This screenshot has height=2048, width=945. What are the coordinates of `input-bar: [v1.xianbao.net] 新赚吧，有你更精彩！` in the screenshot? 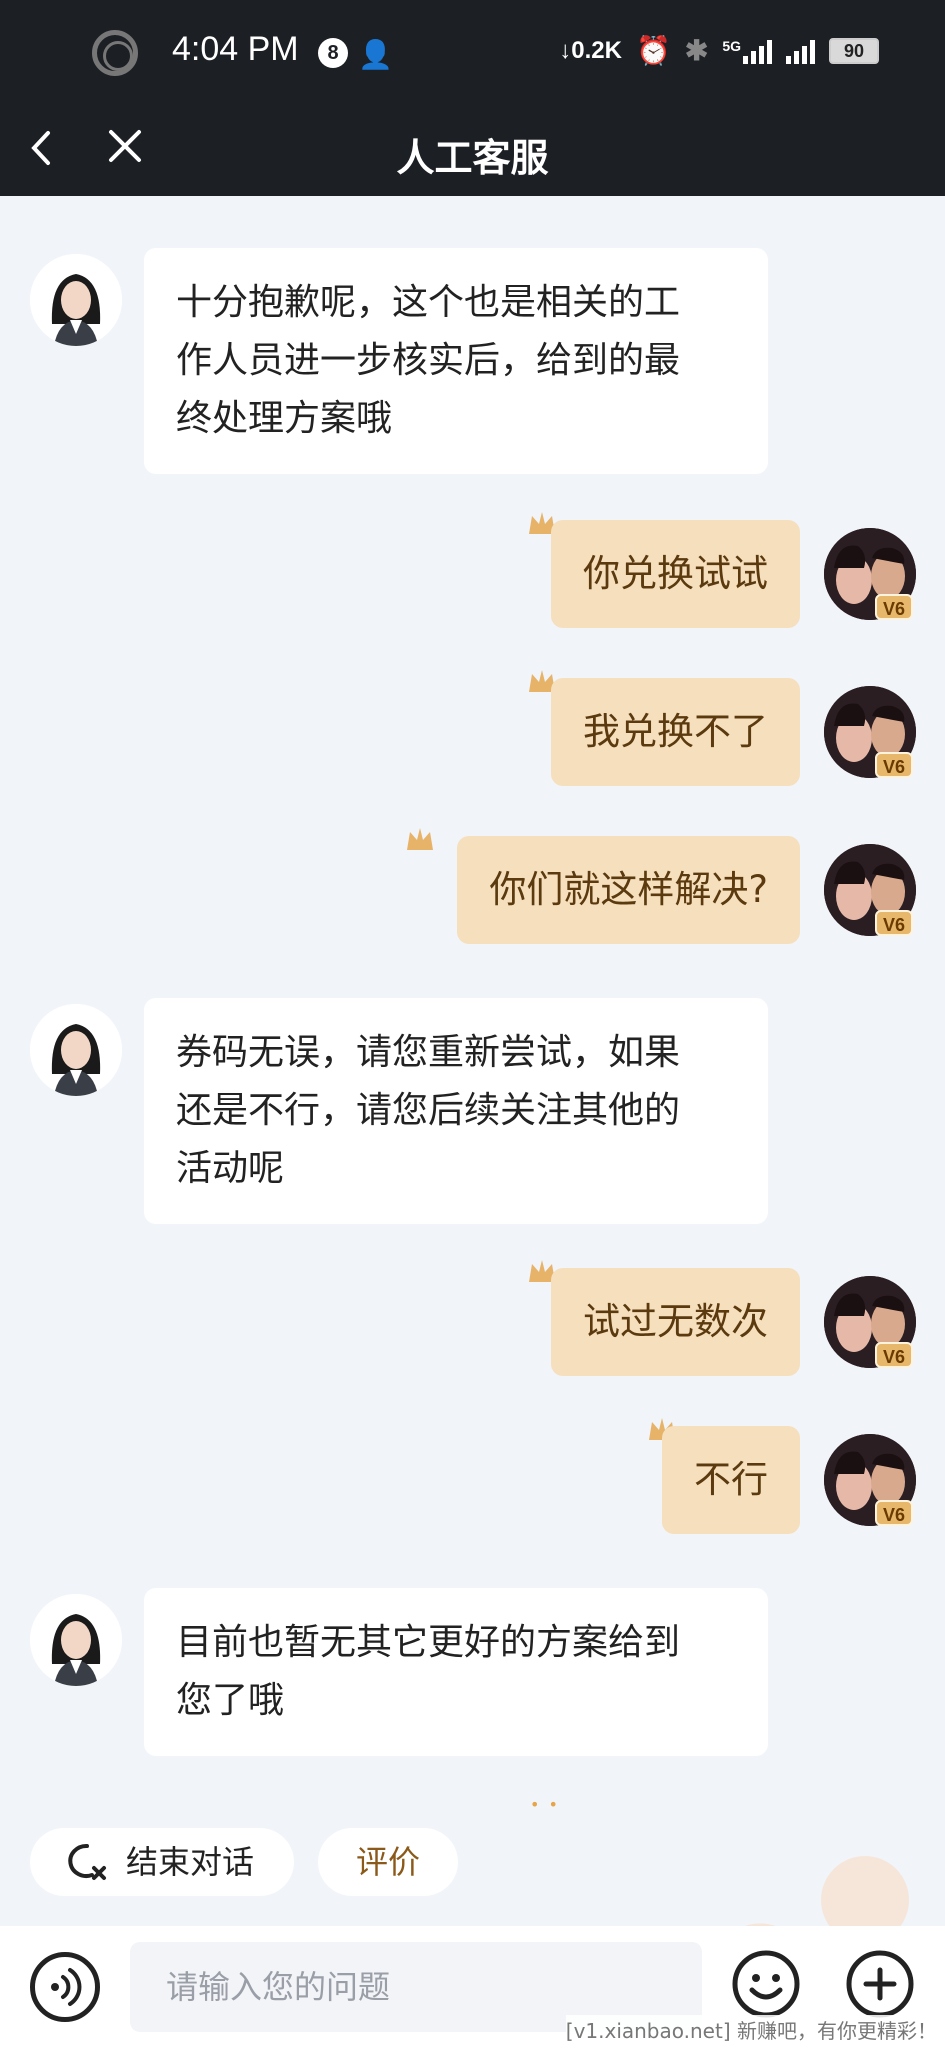 It's located at (472, 1987).